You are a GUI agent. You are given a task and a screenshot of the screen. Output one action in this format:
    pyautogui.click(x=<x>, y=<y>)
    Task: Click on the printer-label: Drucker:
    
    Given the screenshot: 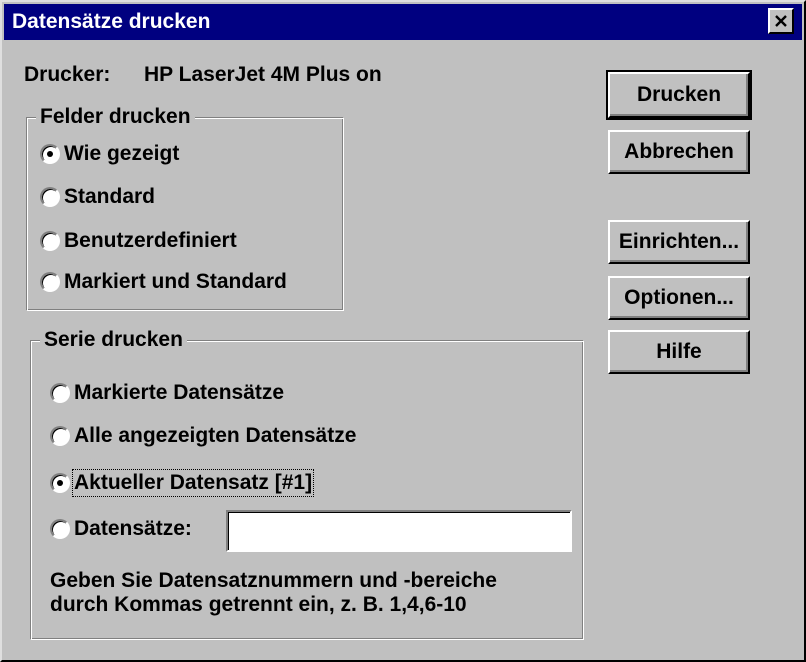 What is the action you would take?
    pyautogui.click(x=67, y=74)
    